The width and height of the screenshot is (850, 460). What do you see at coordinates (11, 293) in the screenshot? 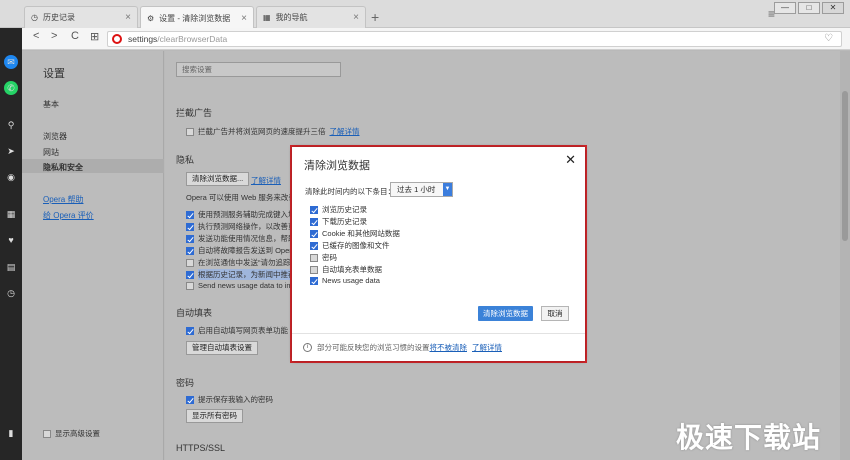
I see `history-icon: ◷` at bounding box center [11, 293].